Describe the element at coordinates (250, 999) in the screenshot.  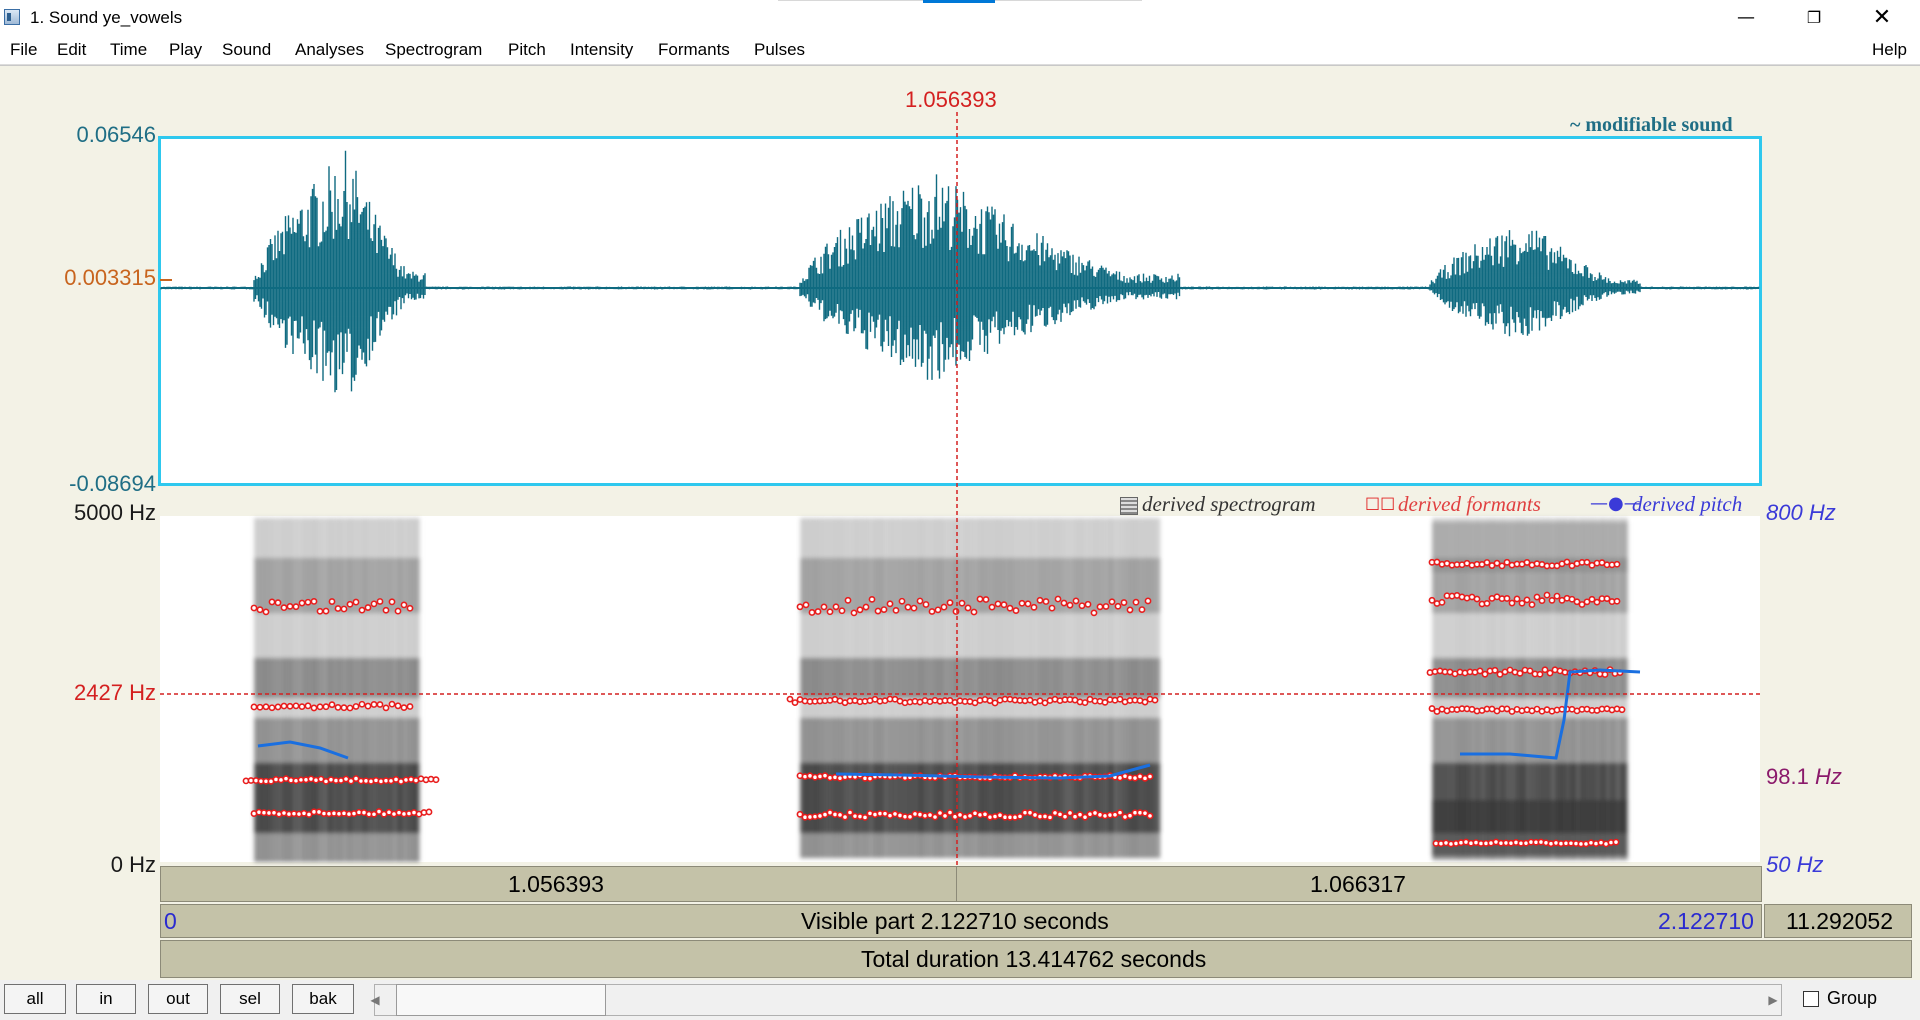
I see `zoom-selection-button: sel` at that location.